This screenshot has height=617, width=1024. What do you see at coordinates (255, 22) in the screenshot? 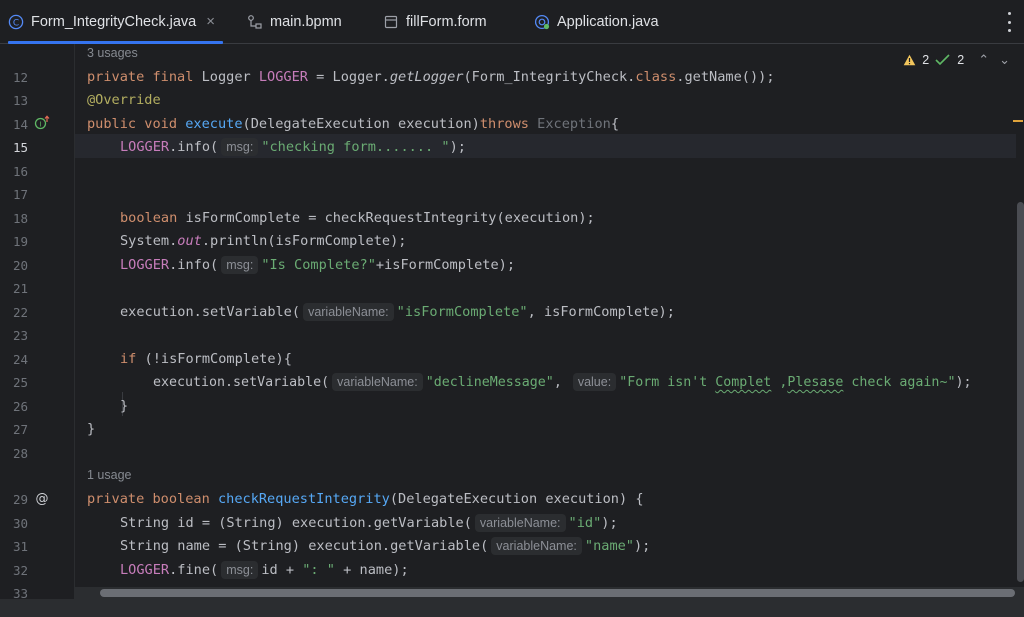
I see `bpmn-icon` at bounding box center [255, 22].